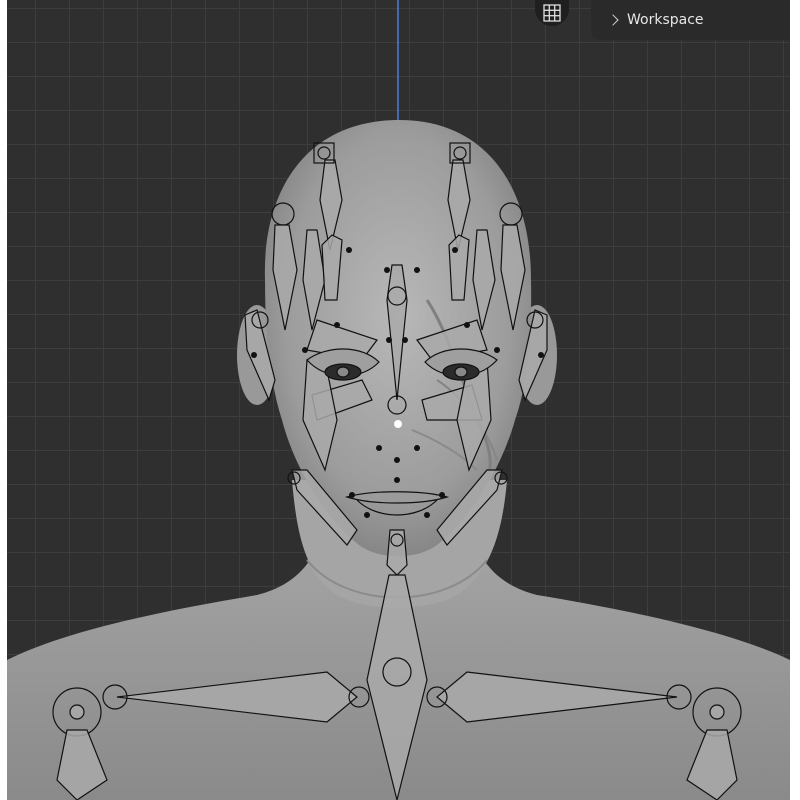  I want to click on workspace-label: Workspace, so click(665, 20).